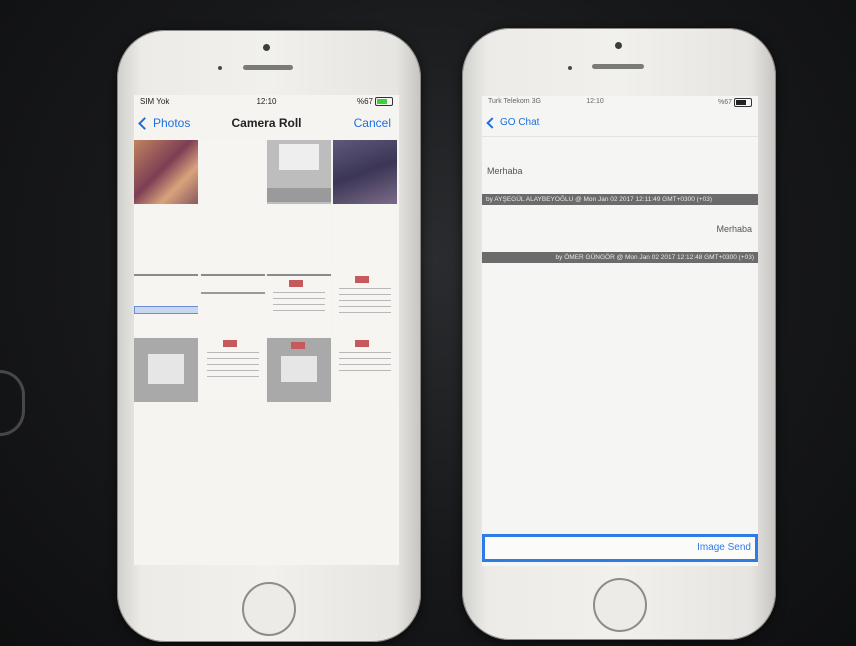  I want to click on status-bar: Turk Telekom 3G 12:10 %67, so click(620, 103).